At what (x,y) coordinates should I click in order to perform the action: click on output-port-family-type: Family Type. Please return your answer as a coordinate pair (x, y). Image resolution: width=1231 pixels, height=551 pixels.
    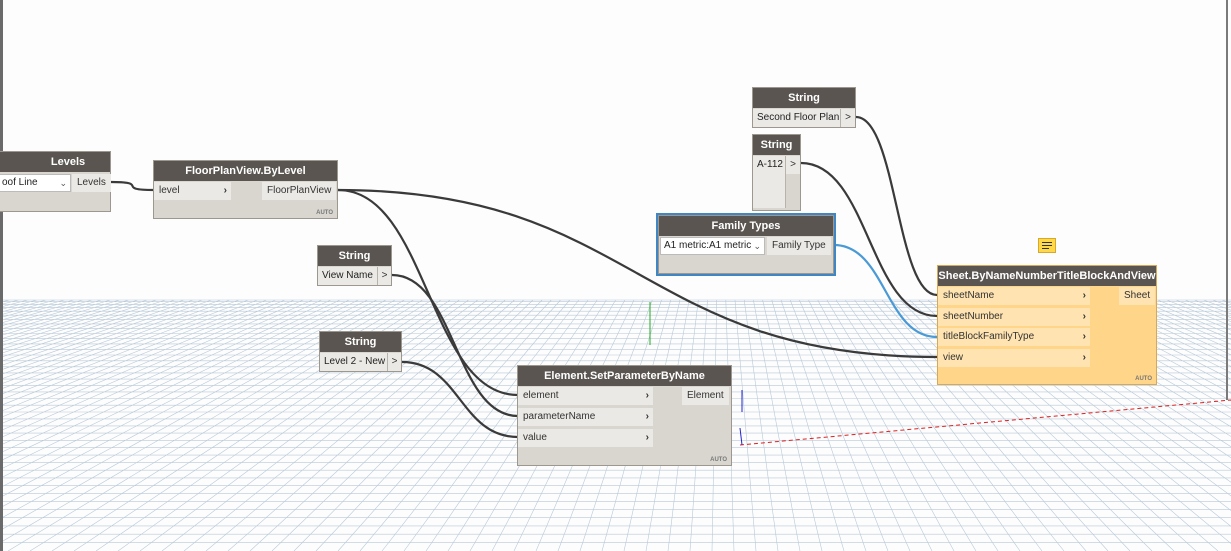
    Looking at the image, I should click on (799, 246).